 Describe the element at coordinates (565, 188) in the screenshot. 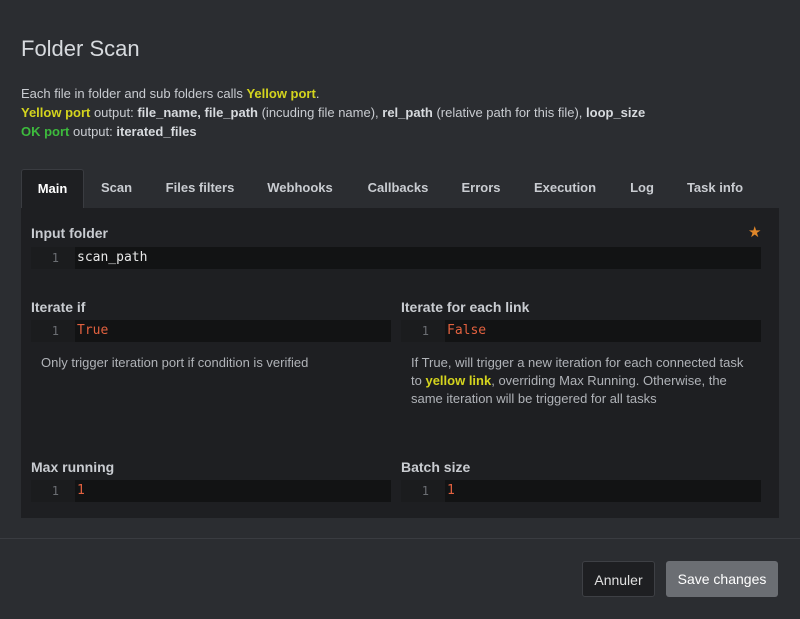

I see `tab-execution: Execution` at that location.